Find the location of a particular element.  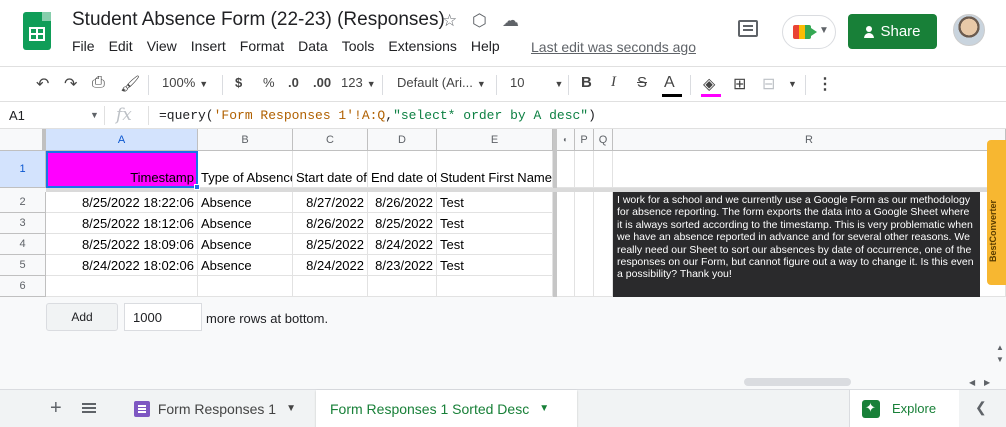

last-edit-link: Last edit was seconds ago is located at coordinates (613, 47).